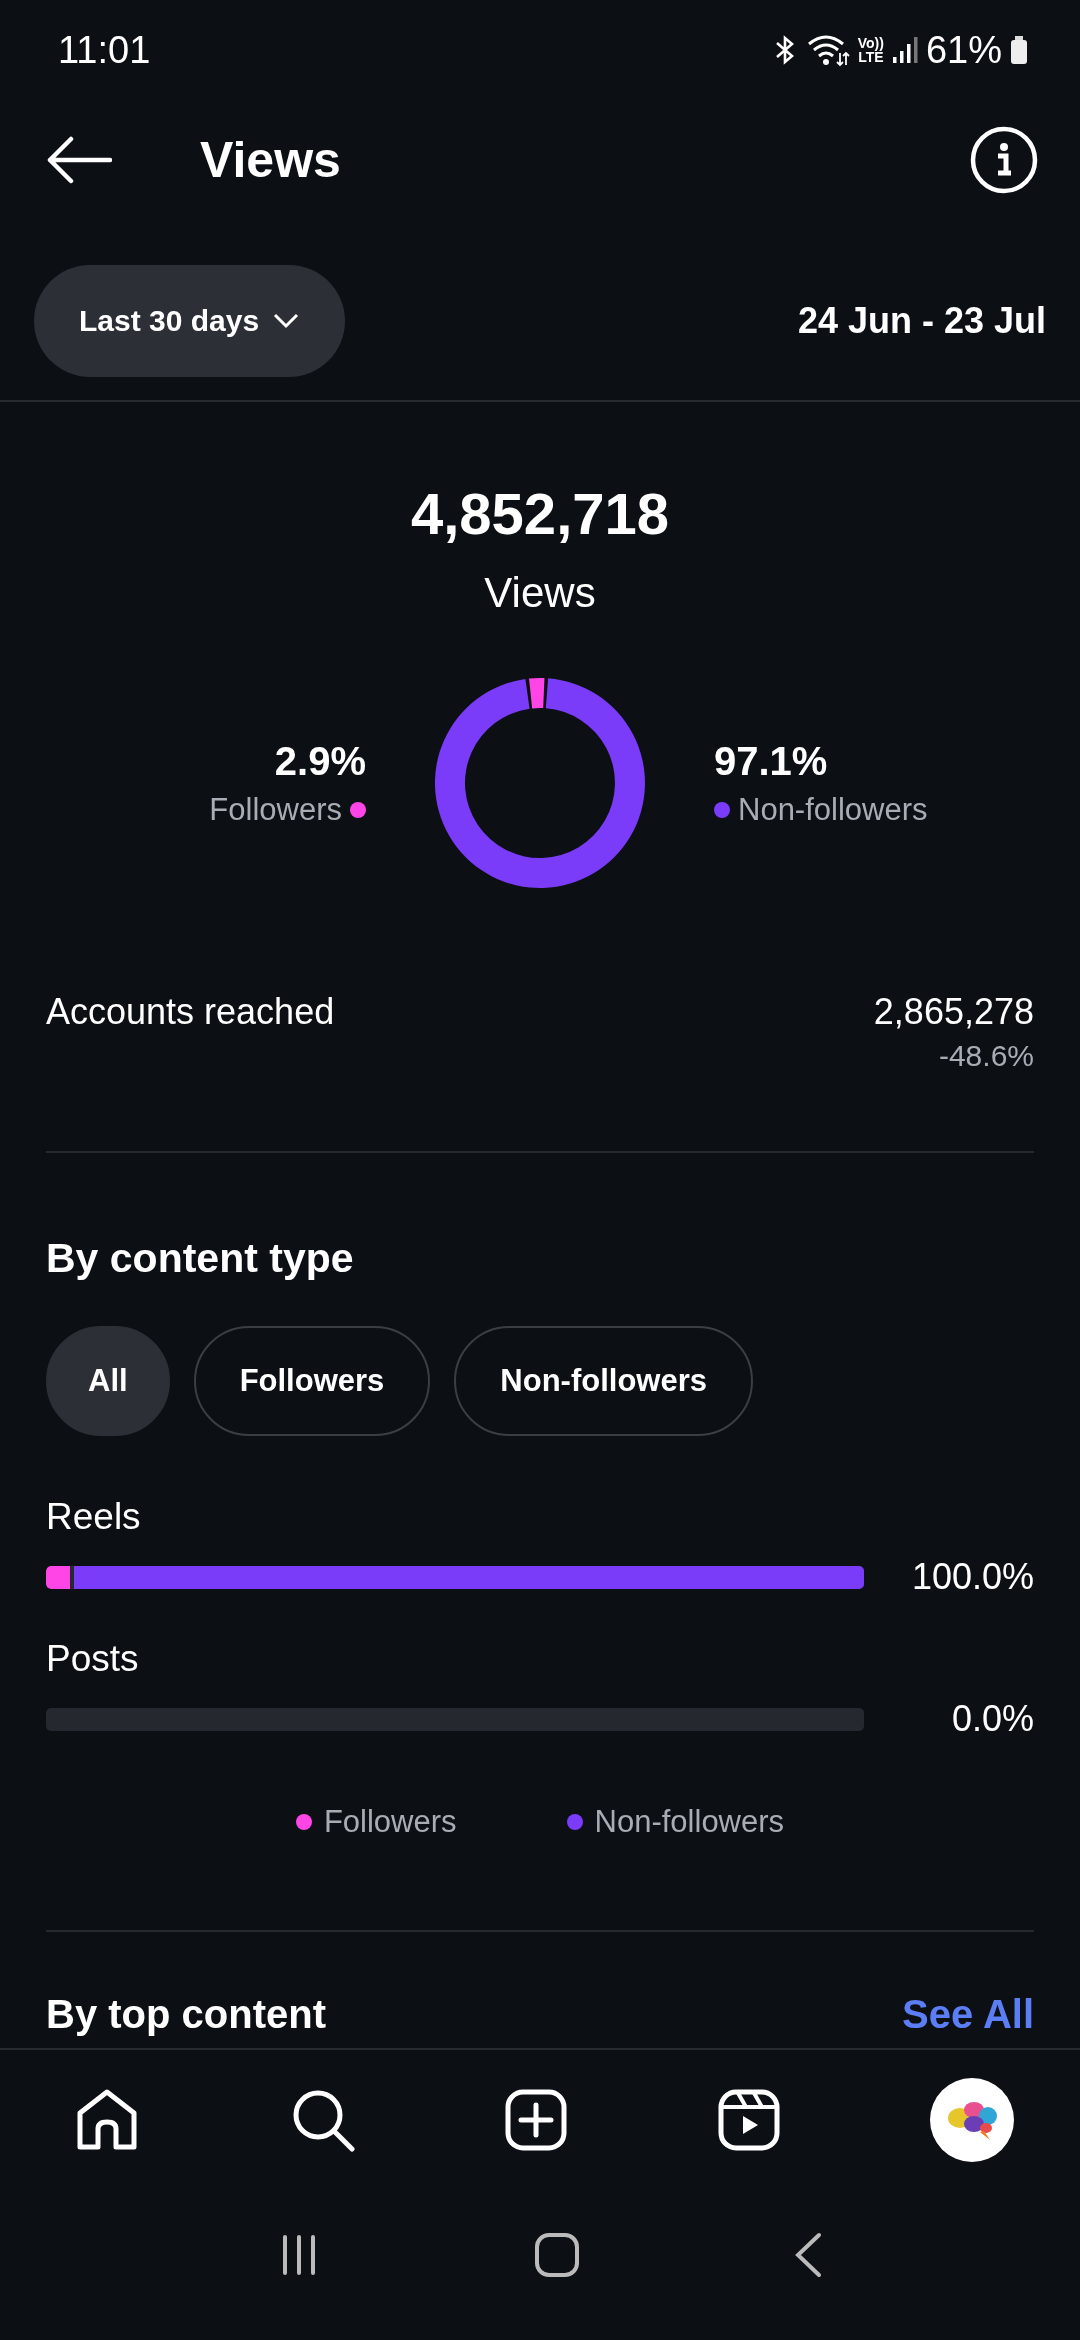 This screenshot has width=1080, height=2340. Describe the element at coordinates (992, 1719) in the screenshot. I see `content-type-percent: 0.0%` at that location.